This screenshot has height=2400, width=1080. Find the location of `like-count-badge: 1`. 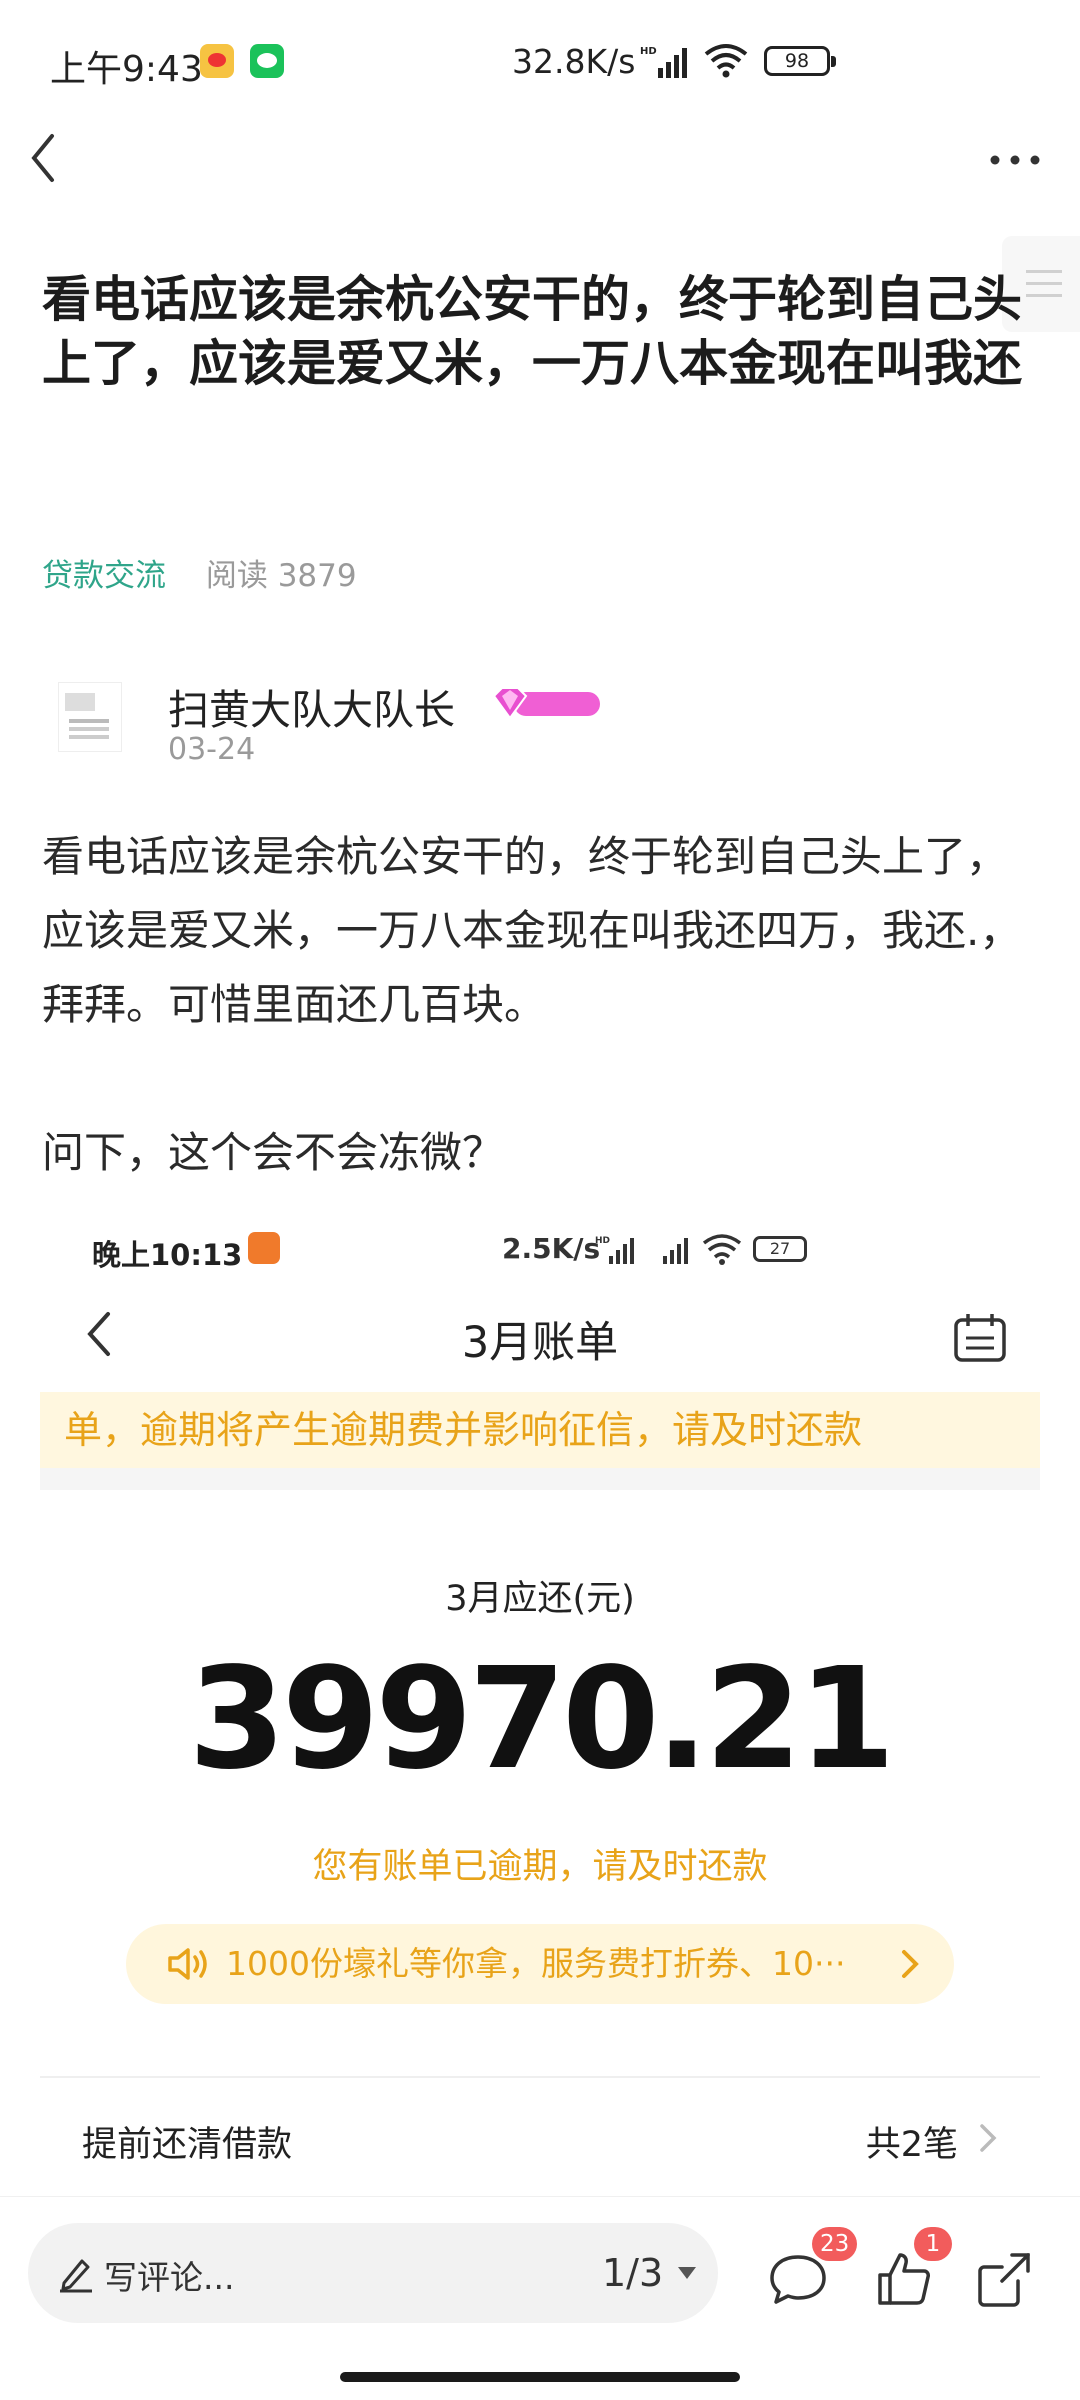

like-count-badge: 1 is located at coordinates (933, 2244).